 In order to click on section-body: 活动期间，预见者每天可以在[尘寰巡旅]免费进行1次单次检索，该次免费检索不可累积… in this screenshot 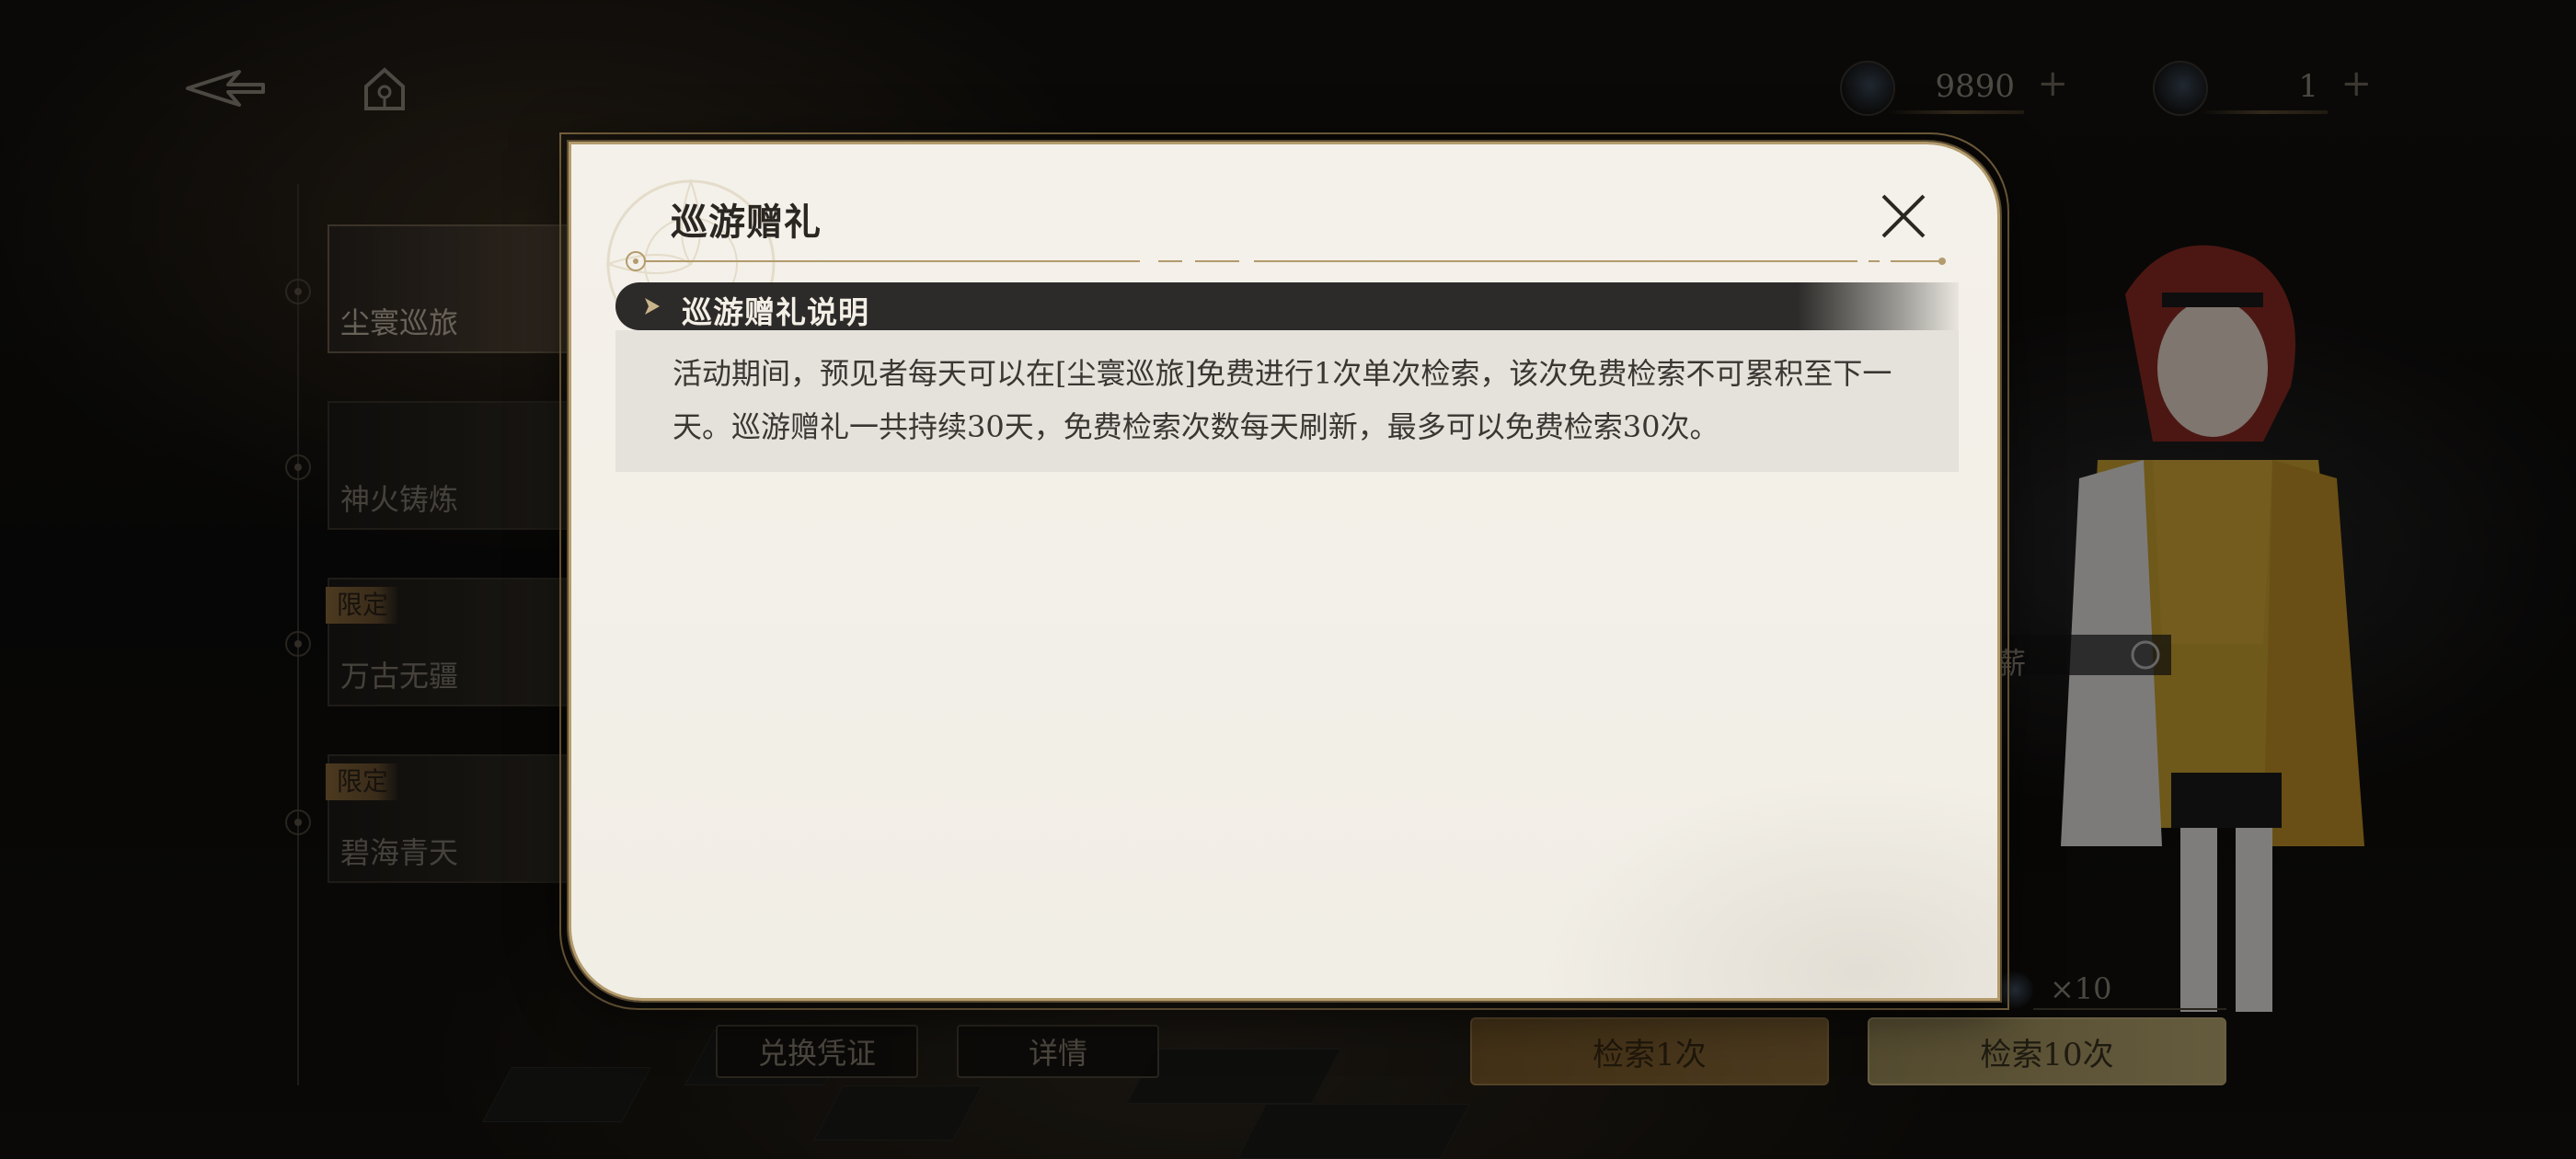, I will do `click(1287, 401)`.